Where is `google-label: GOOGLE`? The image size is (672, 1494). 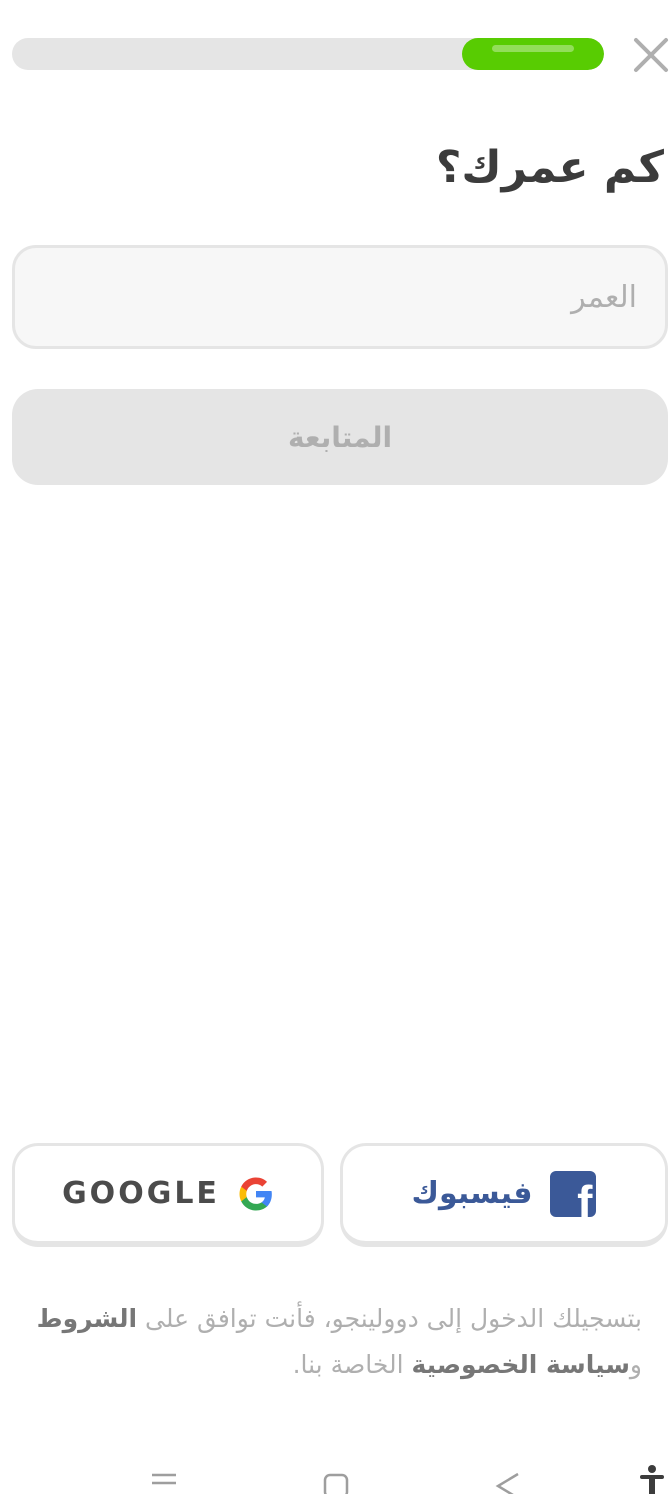 google-label: GOOGLE is located at coordinates (141, 1193).